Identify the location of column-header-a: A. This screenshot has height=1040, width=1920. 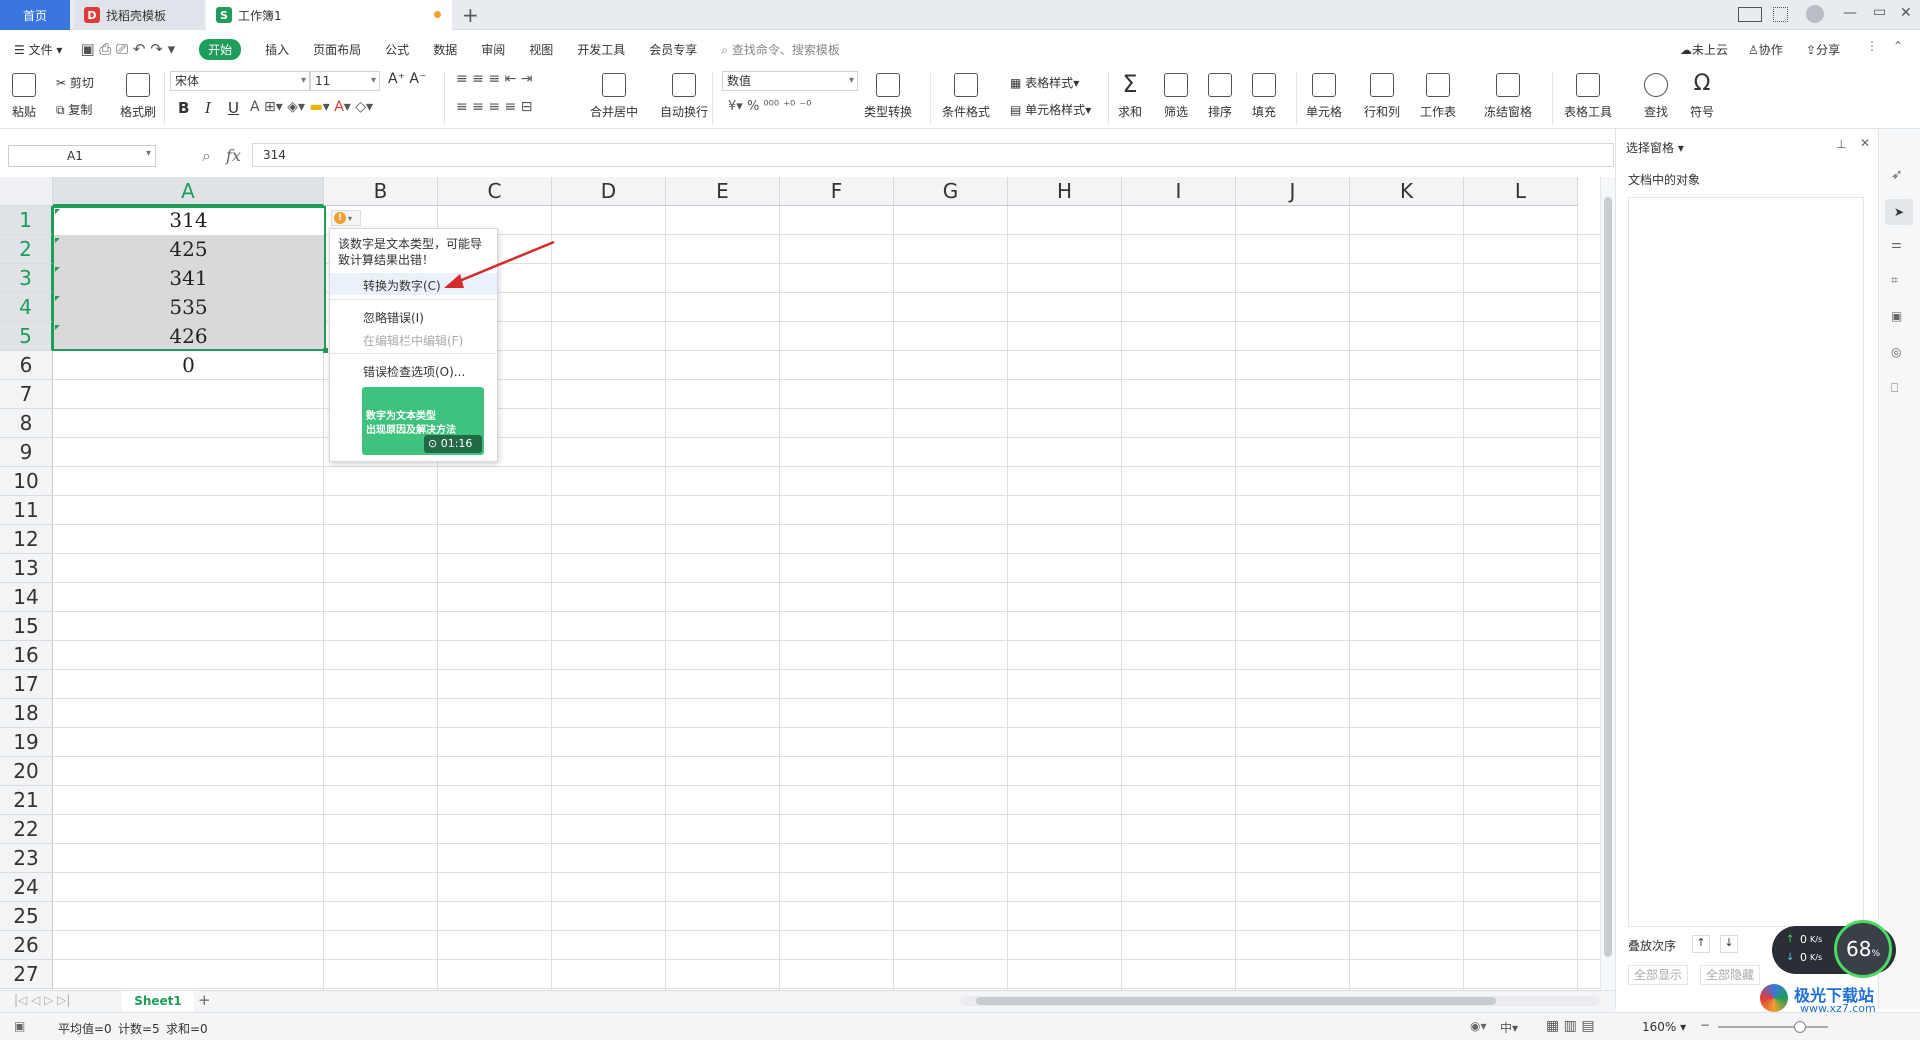
(188, 191).